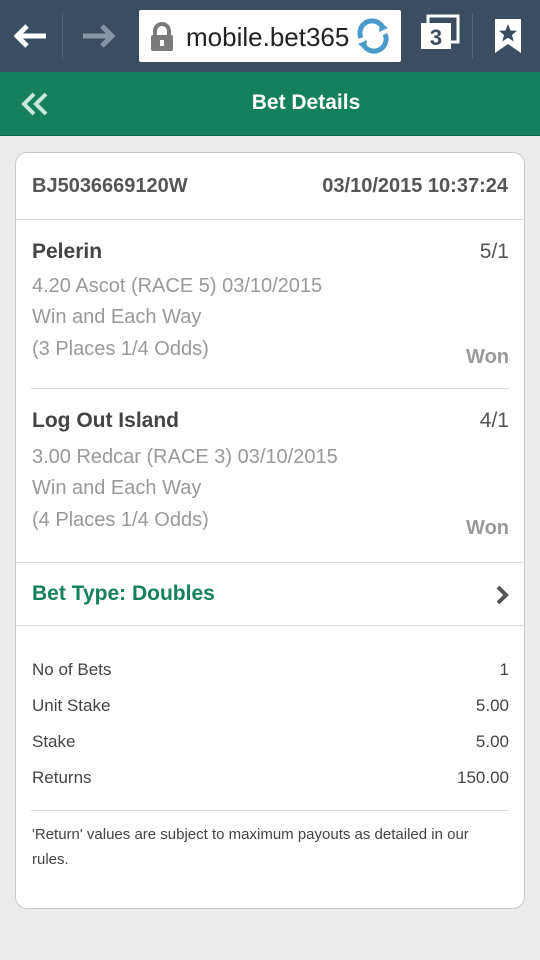 The width and height of the screenshot is (540, 960). Describe the element at coordinates (110, 186) in the screenshot. I see `bet-reference: BJ5036669120W` at that location.